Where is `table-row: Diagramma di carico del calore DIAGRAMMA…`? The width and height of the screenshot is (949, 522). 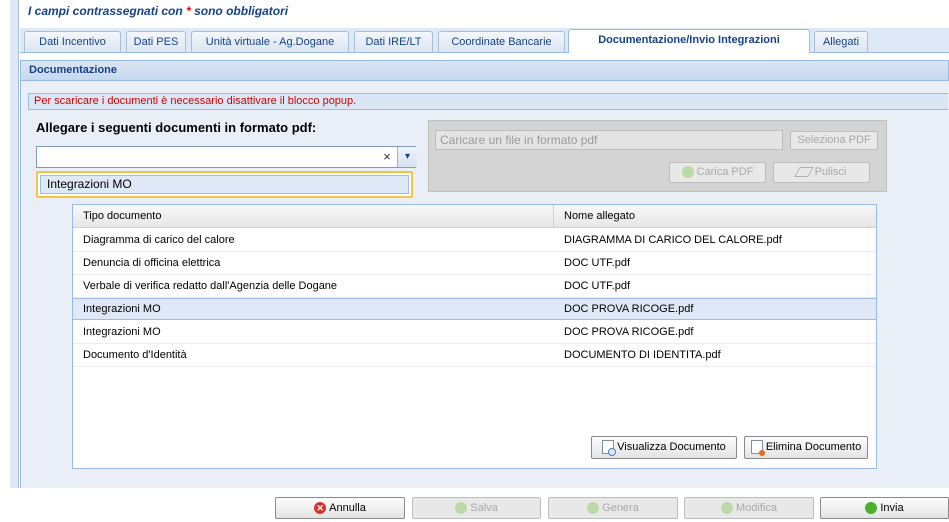
table-row: Diagramma di carico del calore DIAGRAMMA… is located at coordinates (474, 241).